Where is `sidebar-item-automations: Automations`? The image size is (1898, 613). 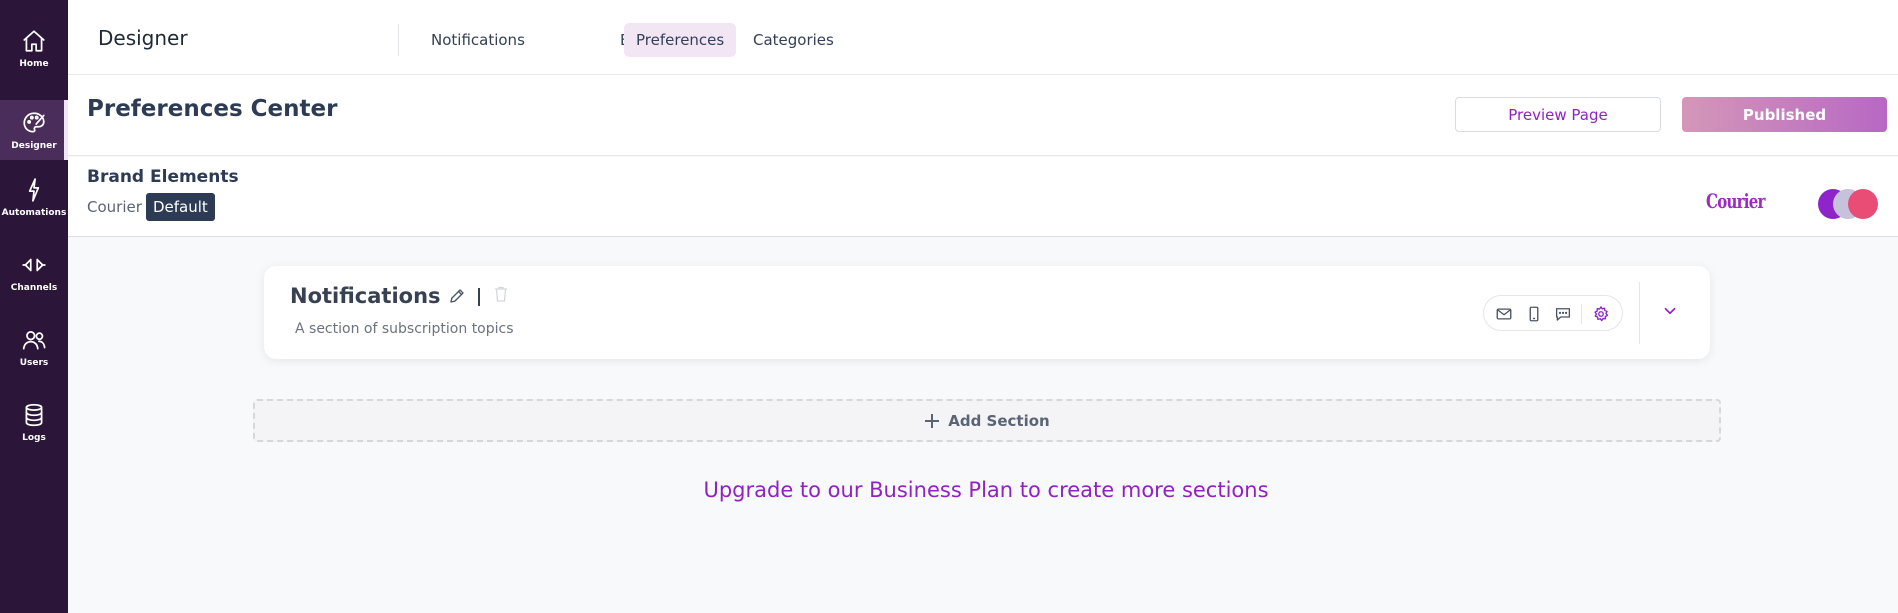 sidebar-item-automations: Automations is located at coordinates (34, 197).